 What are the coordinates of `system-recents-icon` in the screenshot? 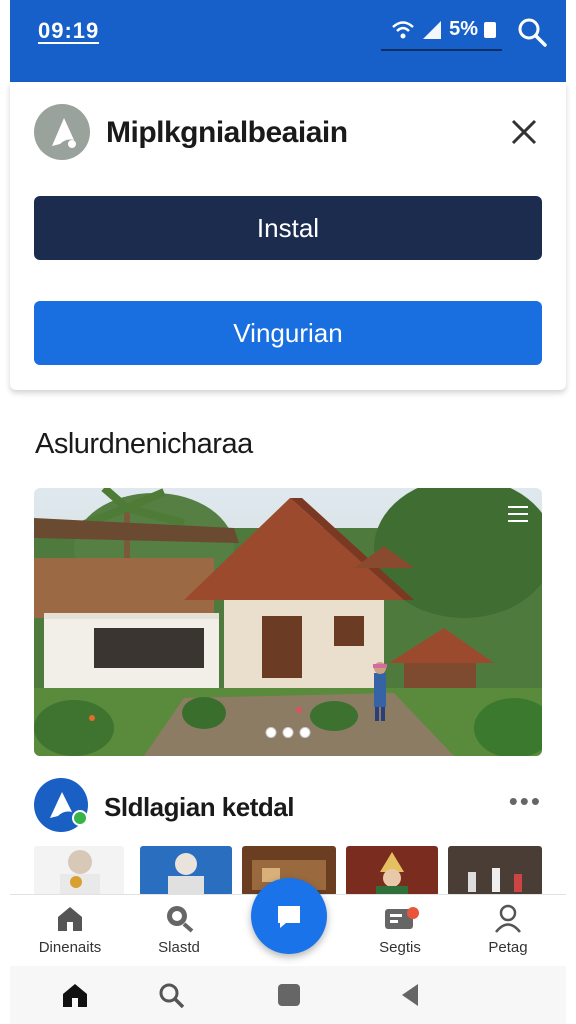 It's located at (289, 995).